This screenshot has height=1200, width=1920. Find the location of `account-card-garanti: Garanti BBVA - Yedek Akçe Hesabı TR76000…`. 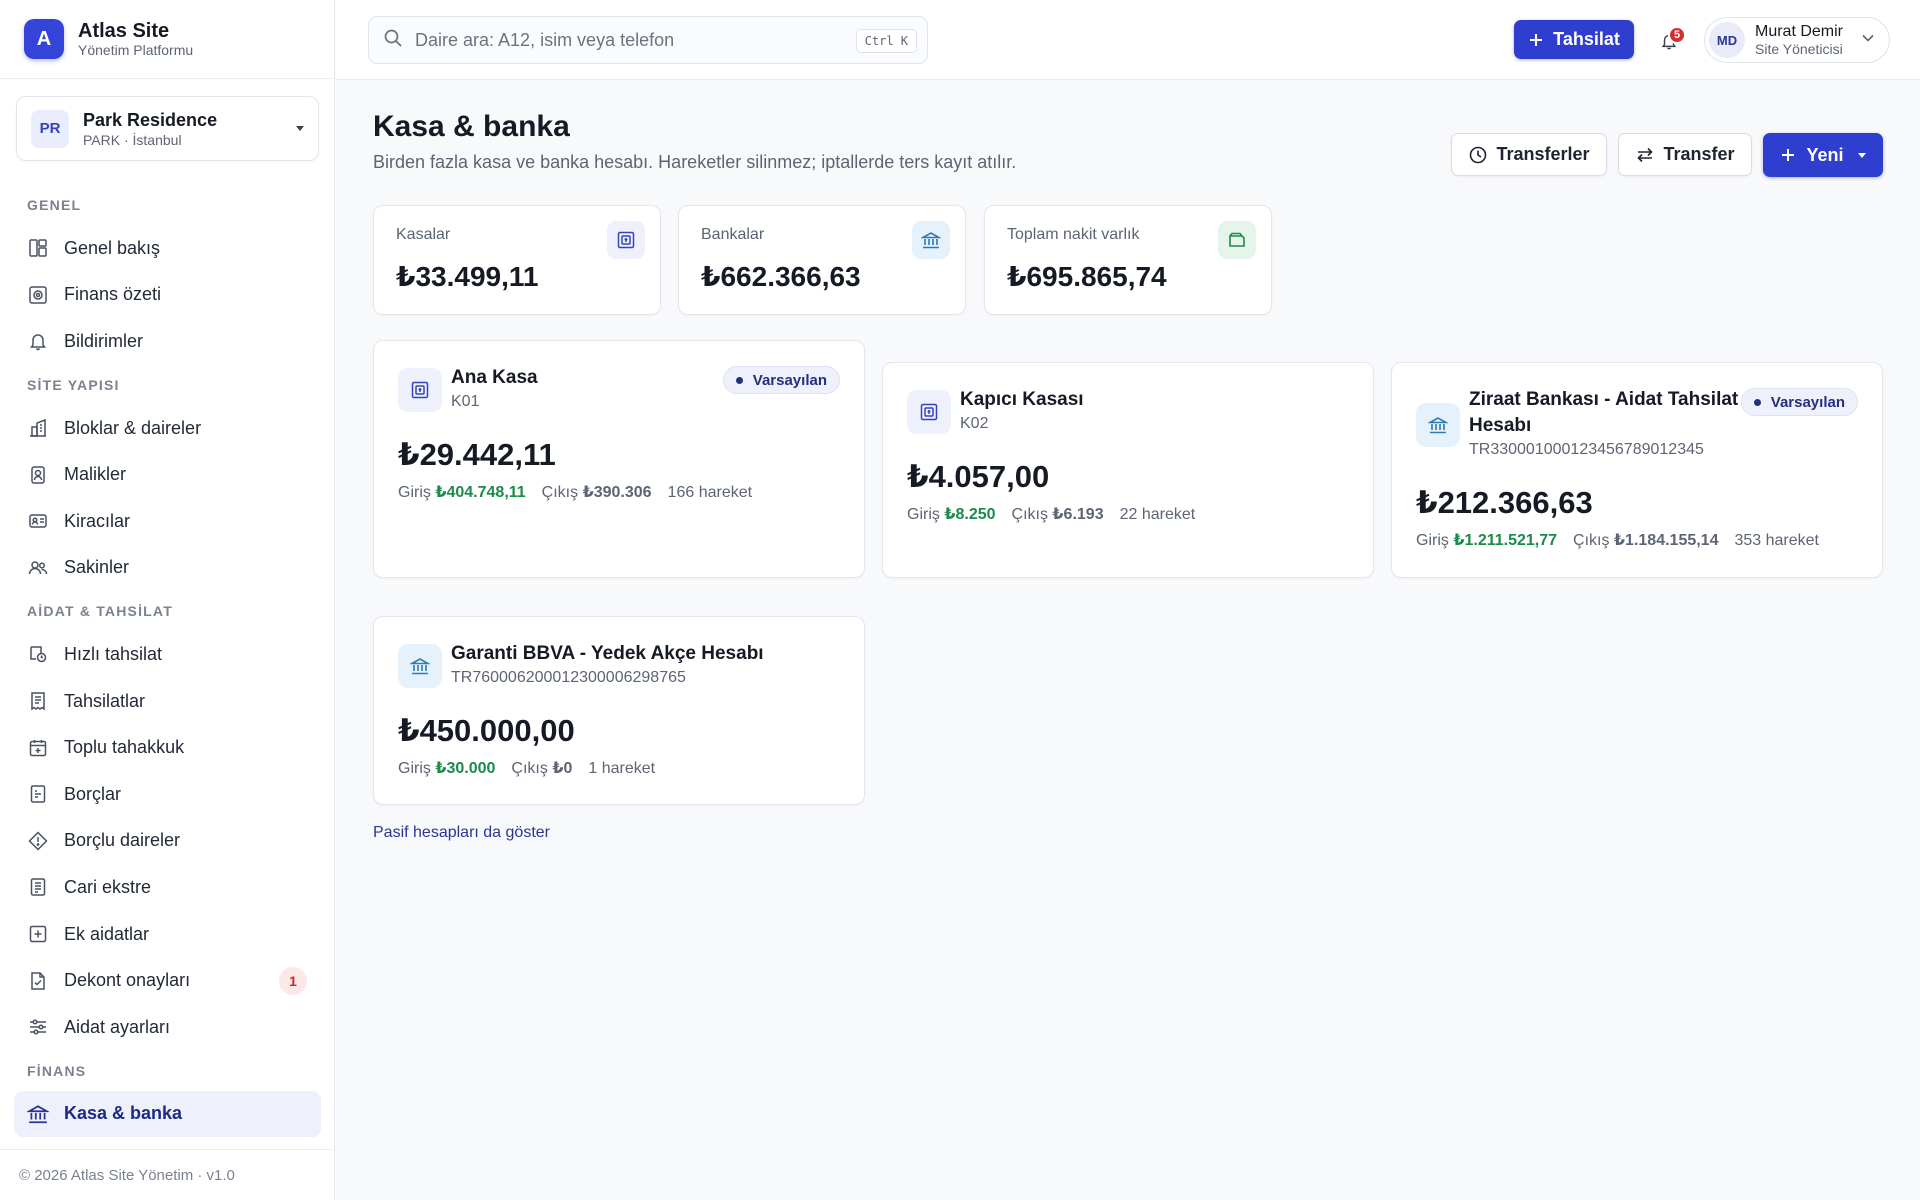

account-card-garanti: Garanti BBVA - Yedek Akçe Hesabı TR76000… is located at coordinates (619, 710).